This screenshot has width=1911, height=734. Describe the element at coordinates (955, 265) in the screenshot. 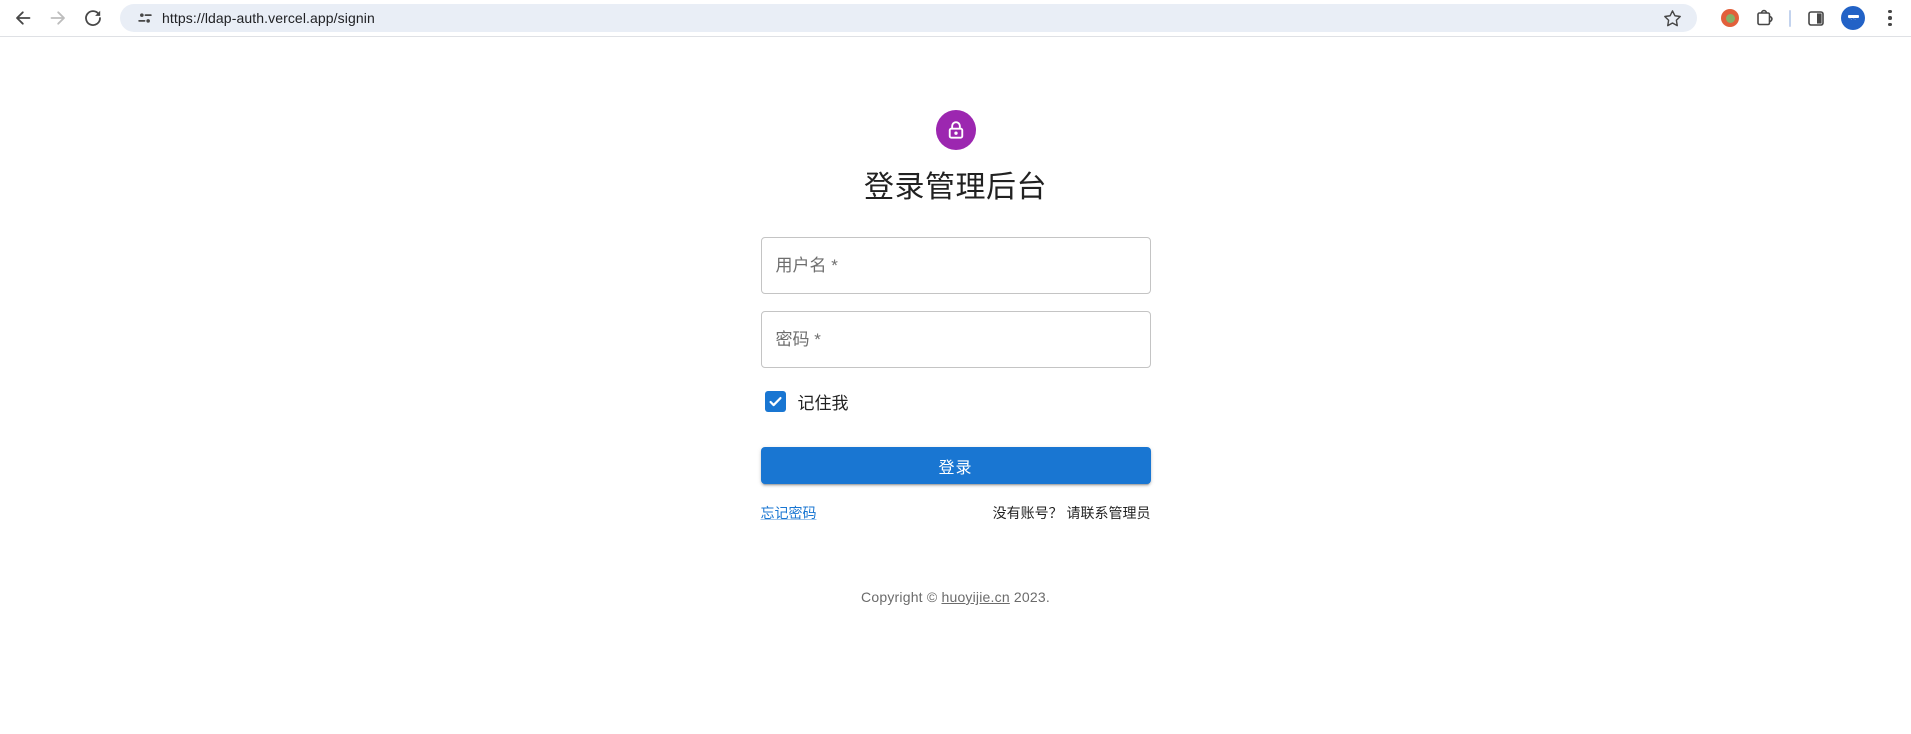

I see `username-input` at that location.